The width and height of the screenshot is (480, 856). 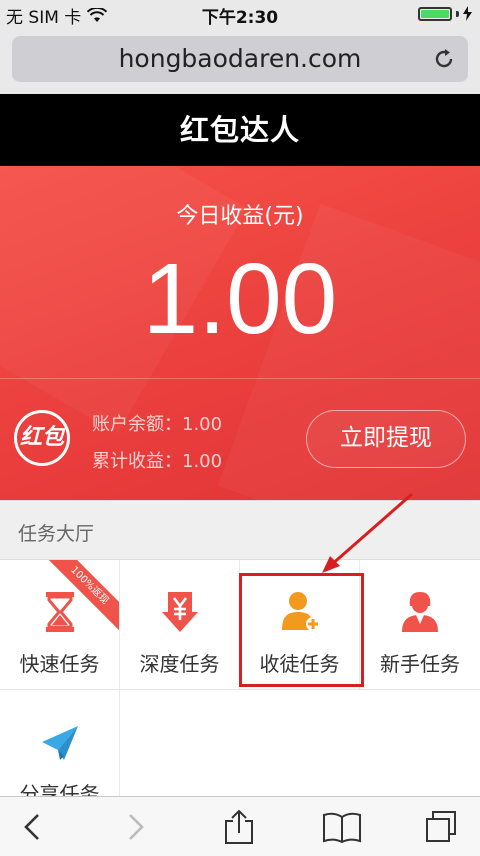 I want to click on app-header: 红包达人, so click(x=240, y=130).